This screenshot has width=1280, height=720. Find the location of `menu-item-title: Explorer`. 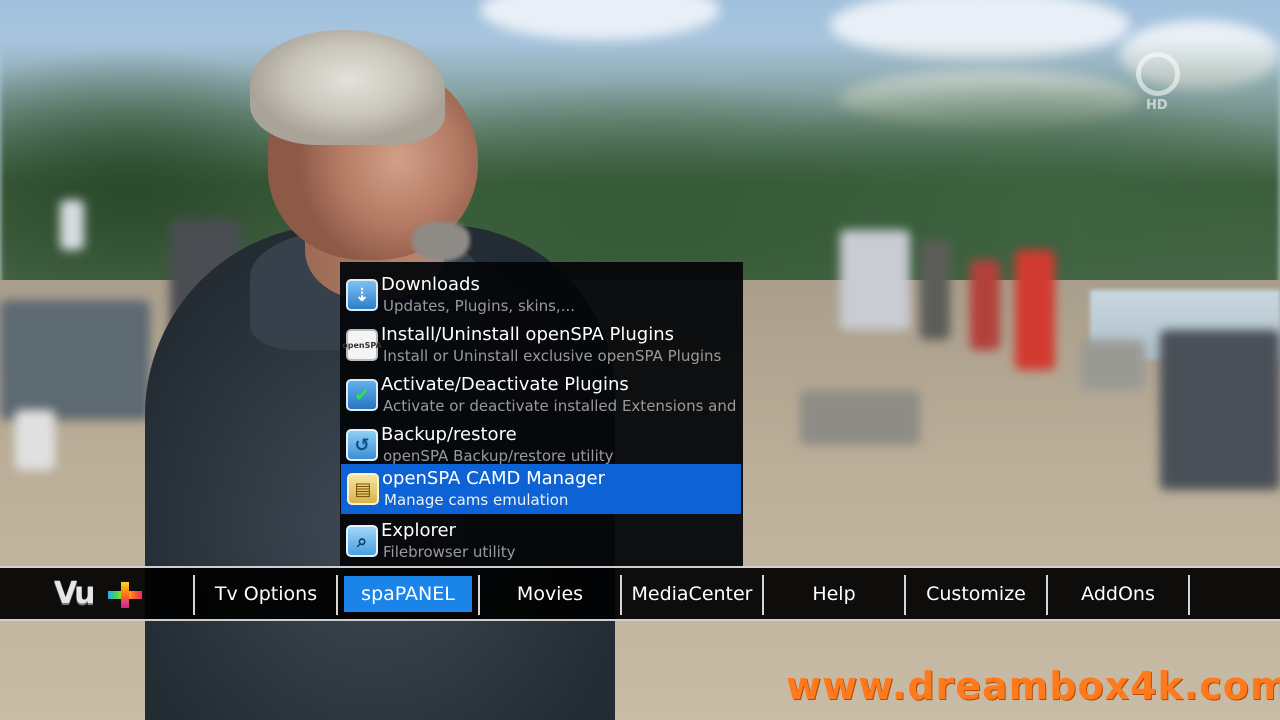

menu-item-title: Explorer is located at coordinates (418, 530).